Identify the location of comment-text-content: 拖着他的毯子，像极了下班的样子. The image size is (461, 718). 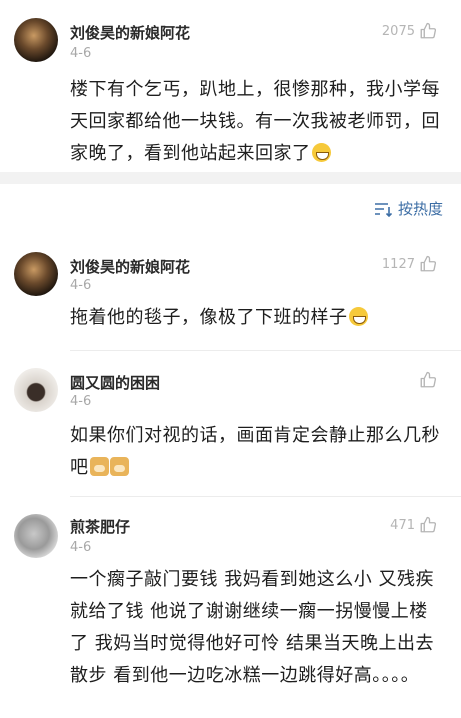
(209, 317).